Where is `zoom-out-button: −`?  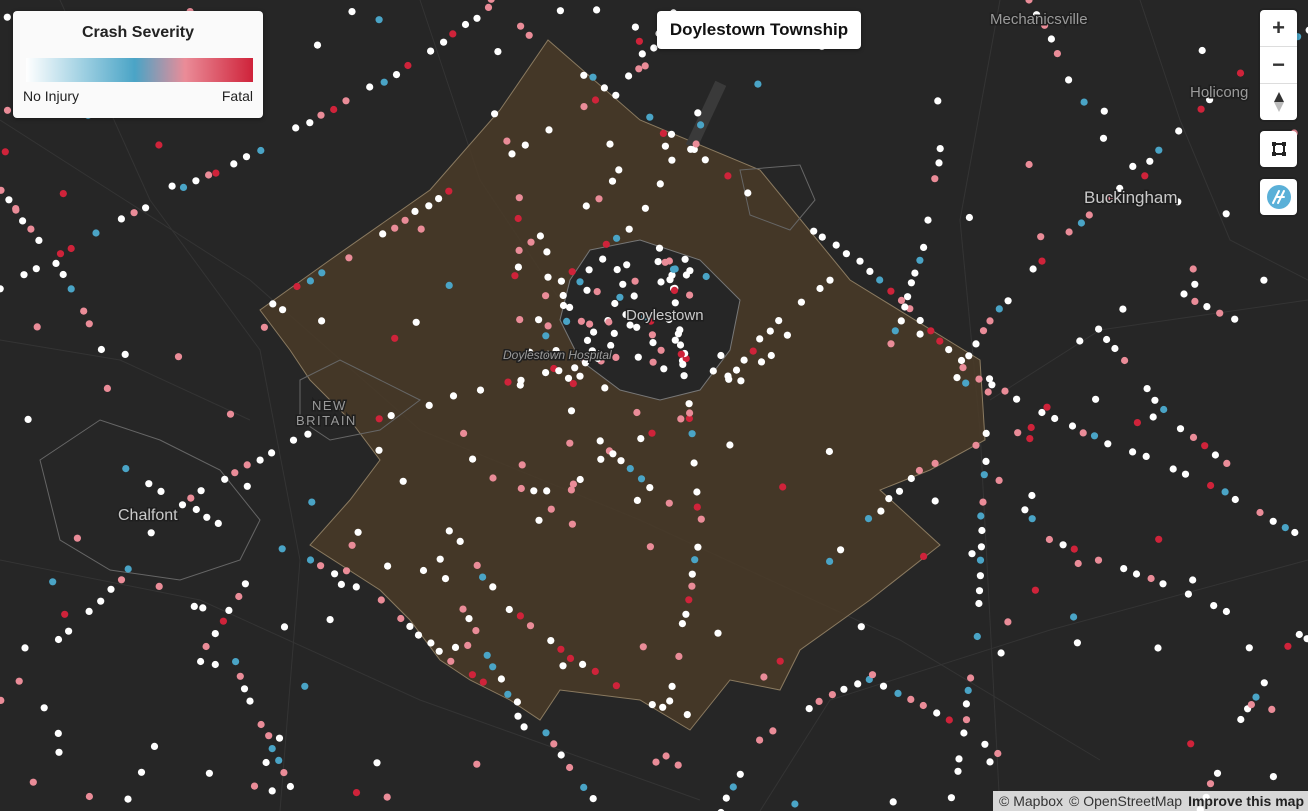
zoom-out-button: − is located at coordinates (1278, 64).